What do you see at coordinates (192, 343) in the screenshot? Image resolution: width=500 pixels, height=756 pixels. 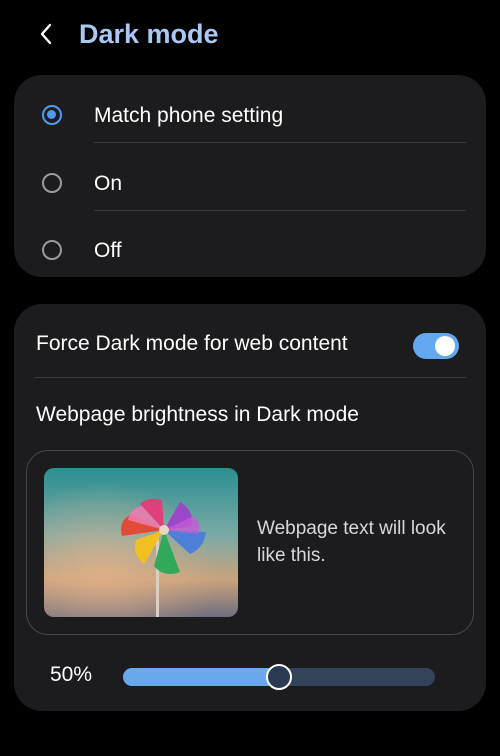 I see `force-dark-mode-label: Force Dark mode for web content` at bounding box center [192, 343].